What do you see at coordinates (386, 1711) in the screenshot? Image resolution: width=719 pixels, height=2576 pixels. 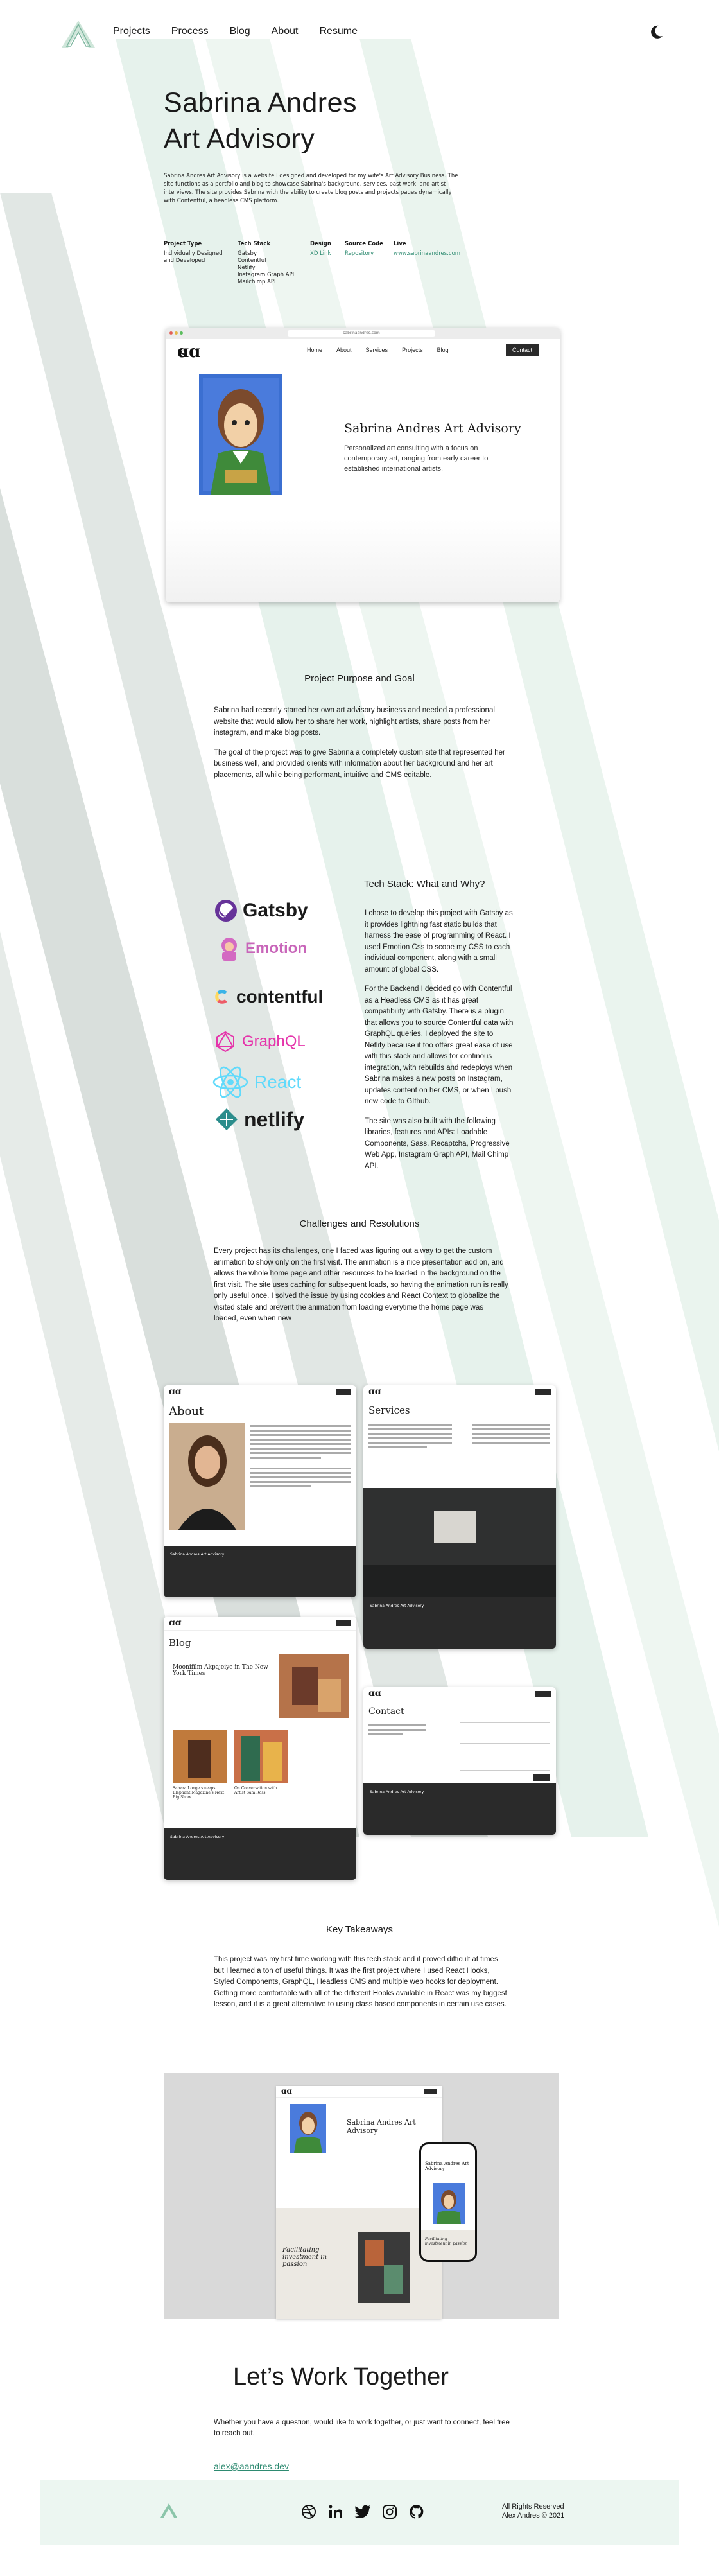 I see `contact-page-title: Contact` at bounding box center [386, 1711].